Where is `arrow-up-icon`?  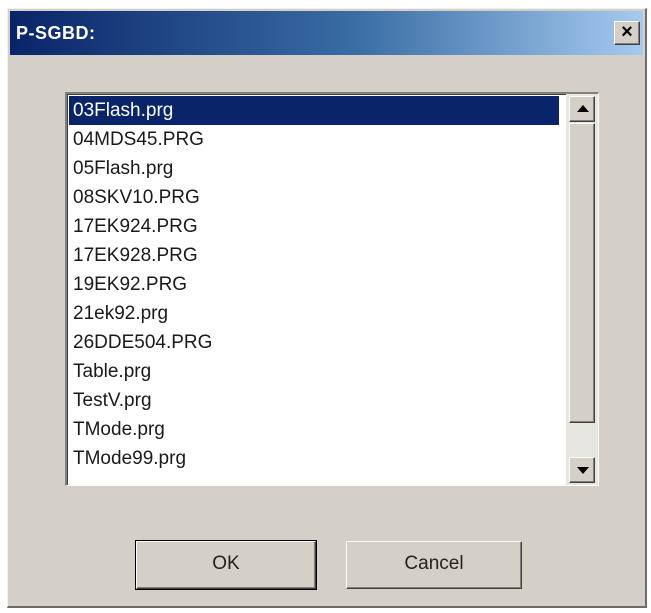
arrow-up-icon is located at coordinates (583, 108).